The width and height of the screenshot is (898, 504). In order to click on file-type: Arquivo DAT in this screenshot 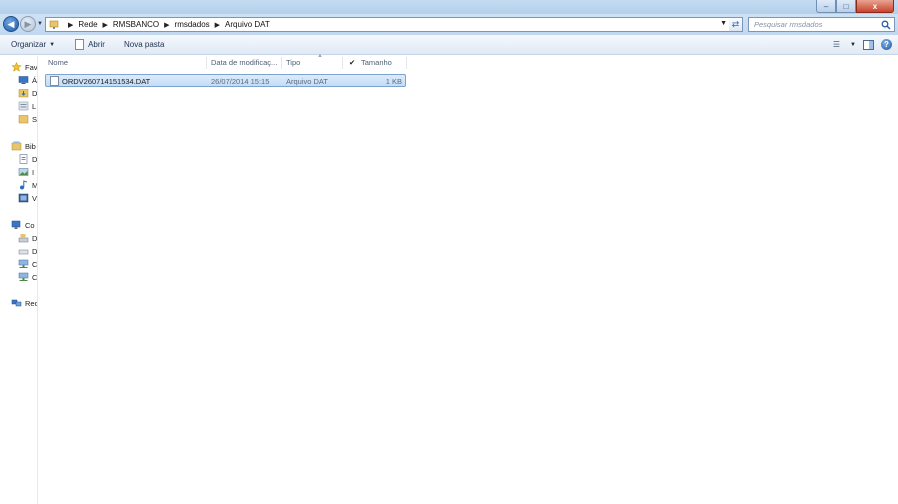, I will do `click(307, 81)`.